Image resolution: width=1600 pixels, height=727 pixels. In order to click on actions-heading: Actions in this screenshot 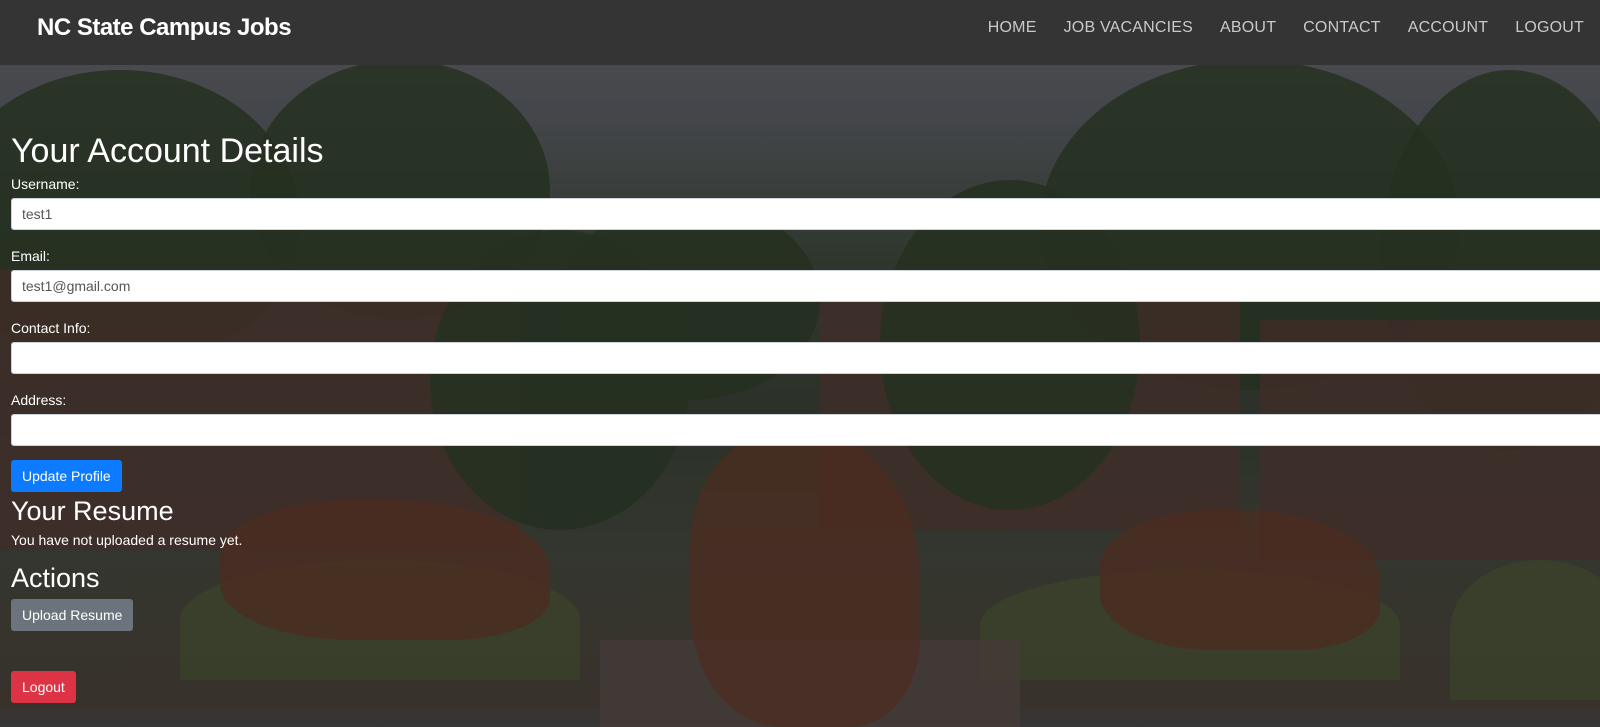, I will do `click(55, 578)`.